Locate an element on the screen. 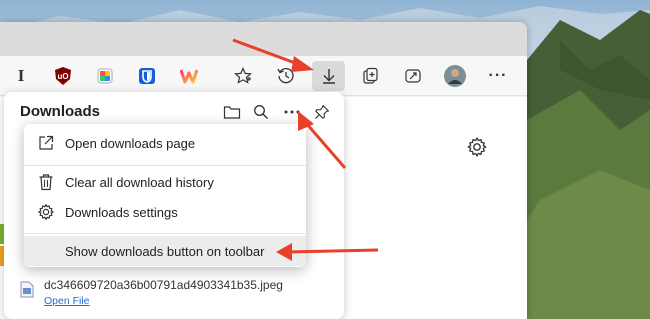  settings-gear-icon is located at coordinates (46, 212).